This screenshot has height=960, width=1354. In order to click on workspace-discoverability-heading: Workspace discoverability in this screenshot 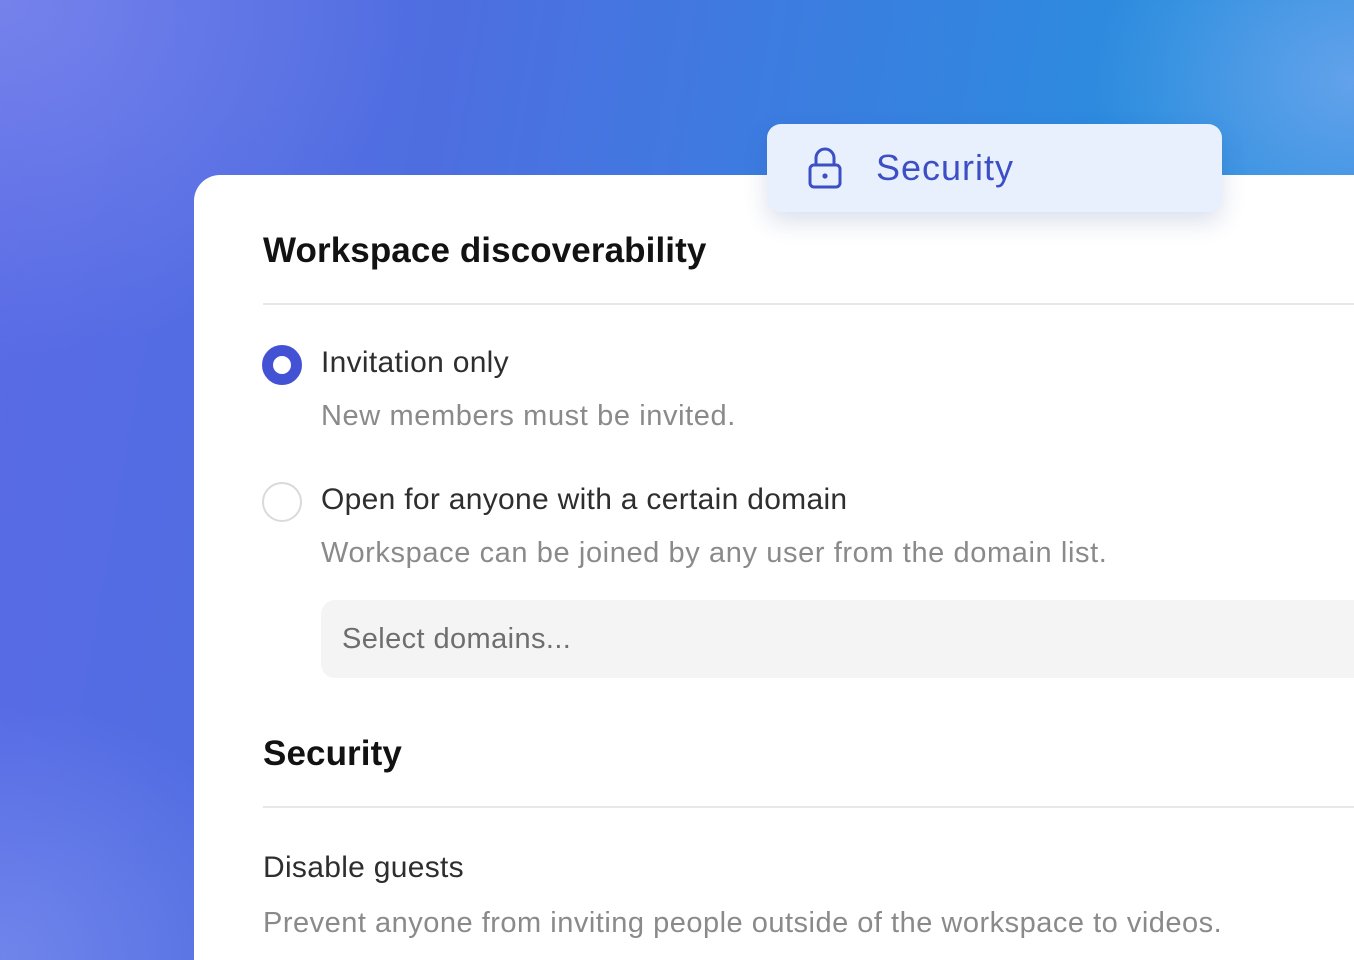, I will do `click(485, 250)`.